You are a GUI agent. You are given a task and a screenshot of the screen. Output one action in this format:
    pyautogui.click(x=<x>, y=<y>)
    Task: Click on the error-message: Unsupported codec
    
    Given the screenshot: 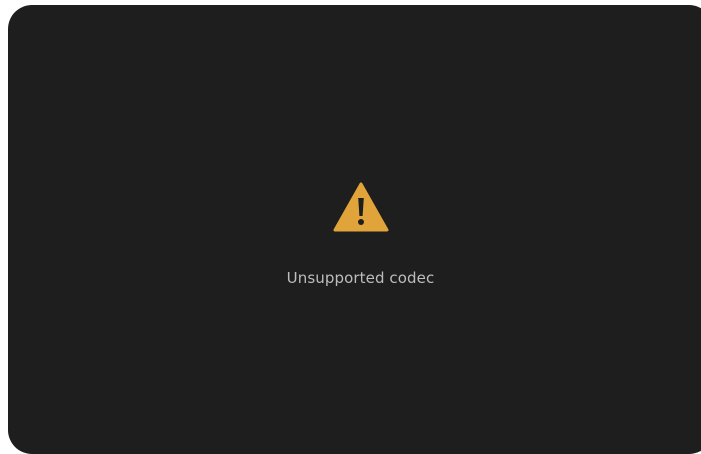 What is the action you would take?
    pyautogui.click(x=360, y=278)
    